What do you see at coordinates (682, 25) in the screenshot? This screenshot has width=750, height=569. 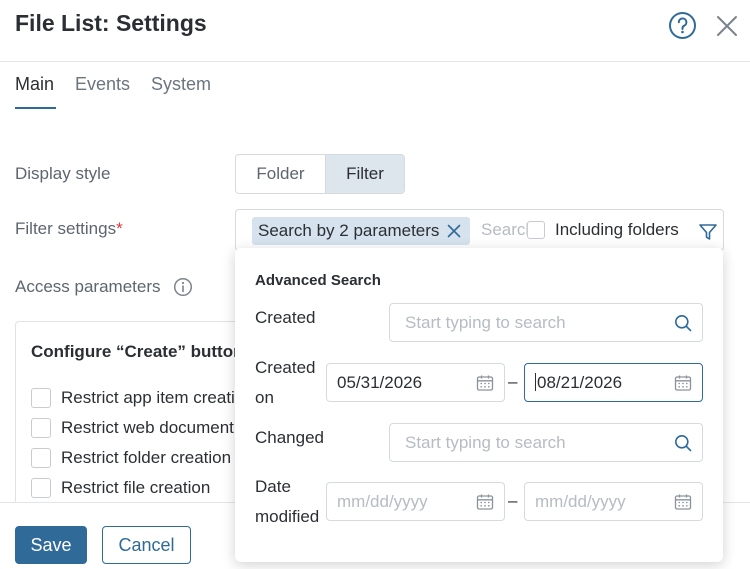 I see `help-icon` at bounding box center [682, 25].